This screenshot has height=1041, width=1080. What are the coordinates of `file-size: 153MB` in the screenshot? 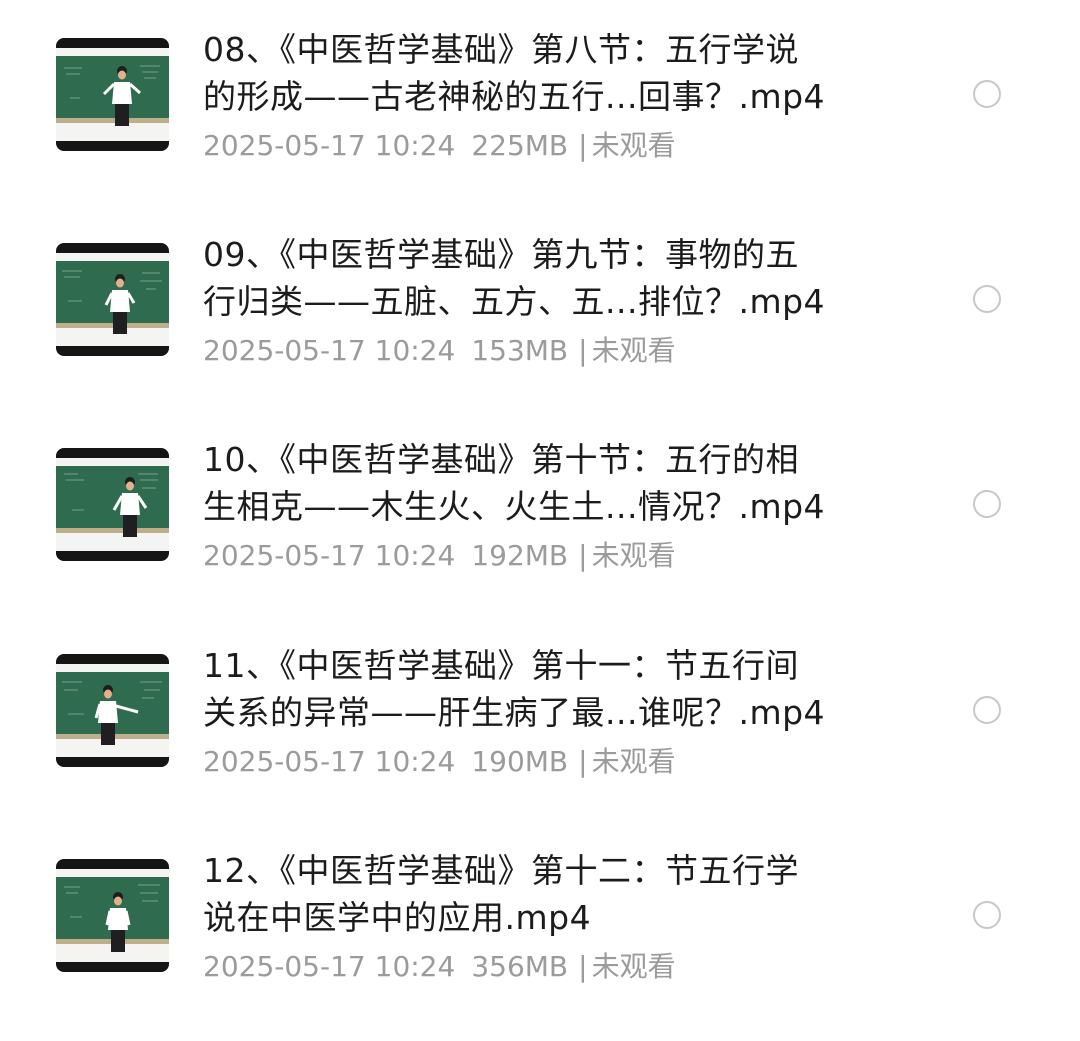 It's located at (520, 350).